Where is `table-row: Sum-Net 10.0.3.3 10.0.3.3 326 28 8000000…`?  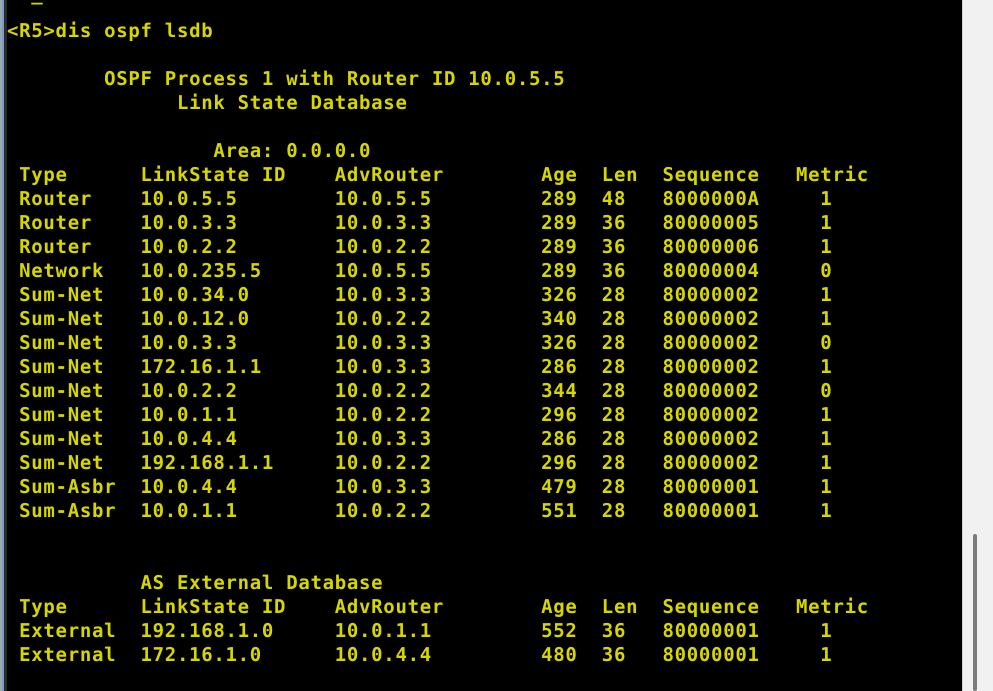
table-row: Sum-Net 10.0.3.3 10.0.3.3 326 28 8000000… is located at coordinates (420, 343).